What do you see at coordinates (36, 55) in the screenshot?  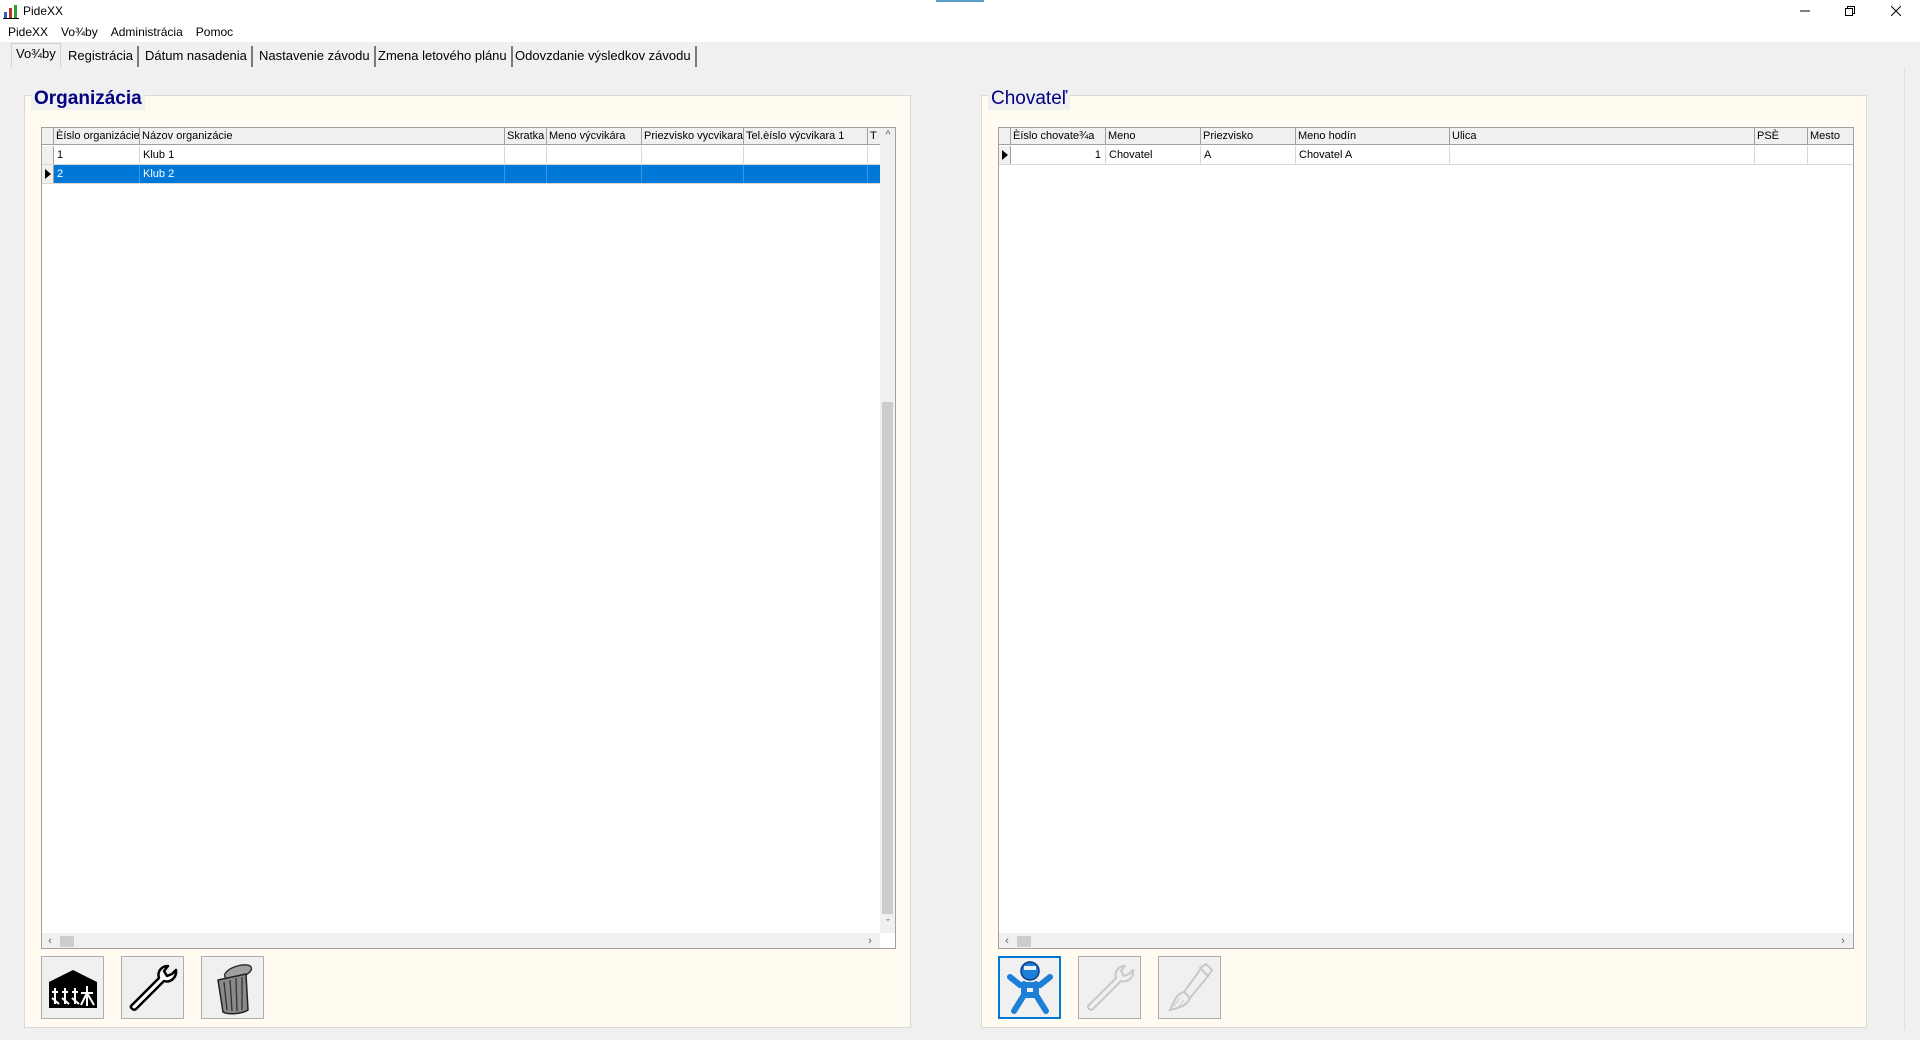 I see `tab-volby: Vo¾by` at bounding box center [36, 55].